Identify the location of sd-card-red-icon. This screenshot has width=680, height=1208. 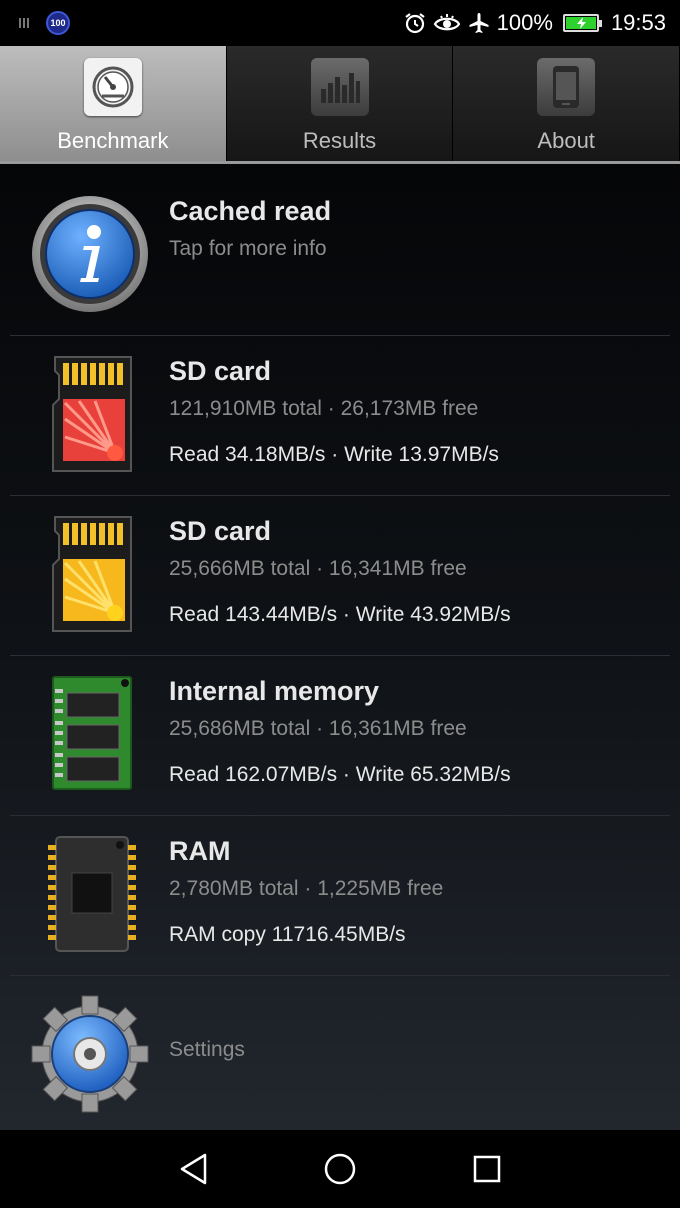
(90, 414).